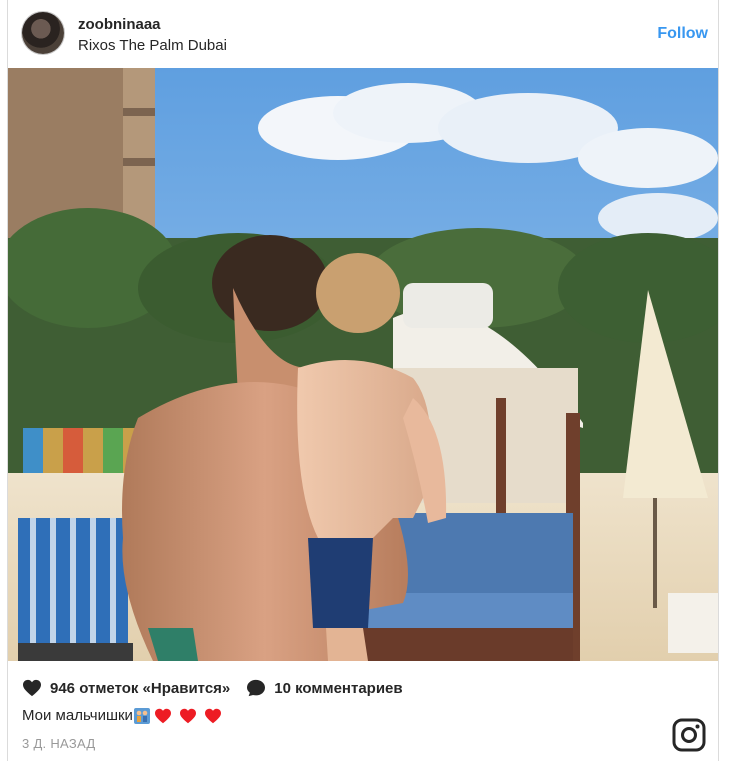 The image size is (730, 761). What do you see at coordinates (363, 34) in the screenshot?
I see `post-header: zoobninaaa Rixos The Palm Dubai Follow` at bounding box center [363, 34].